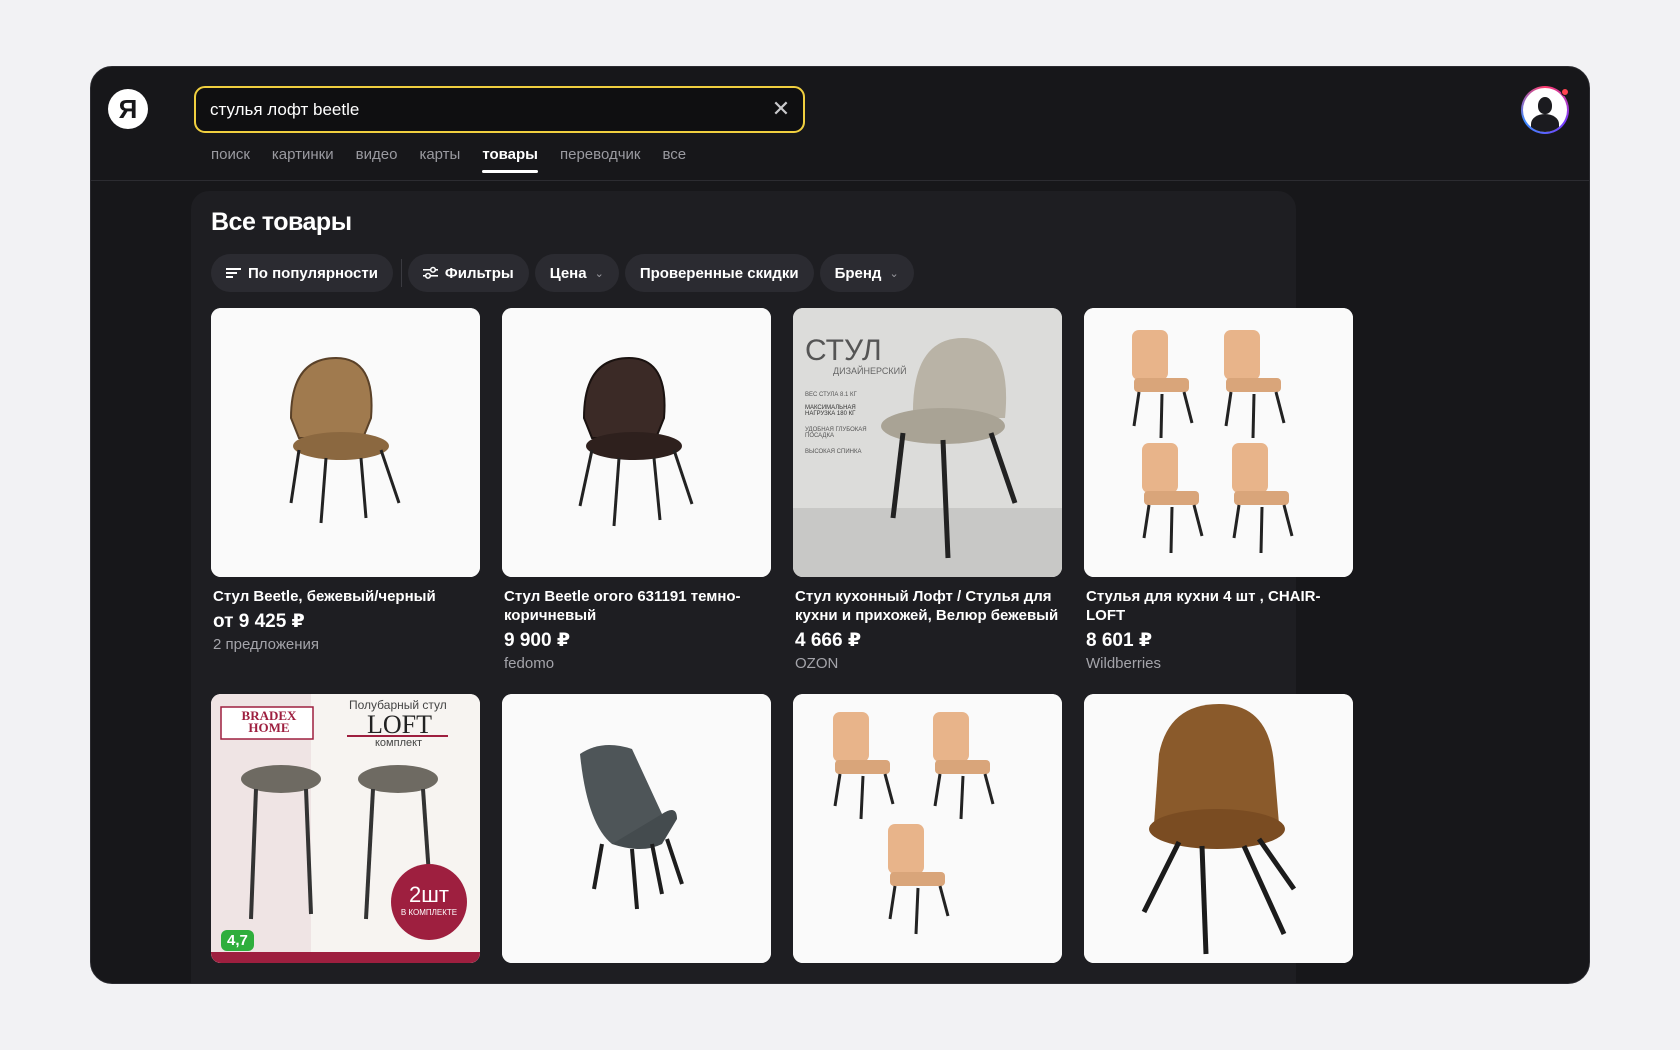 This screenshot has width=1680, height=1050. What do you see at coordinates (781, 109) in the screenshot?
I see `clear-icon: ✕` at bounding box center [781, 109].